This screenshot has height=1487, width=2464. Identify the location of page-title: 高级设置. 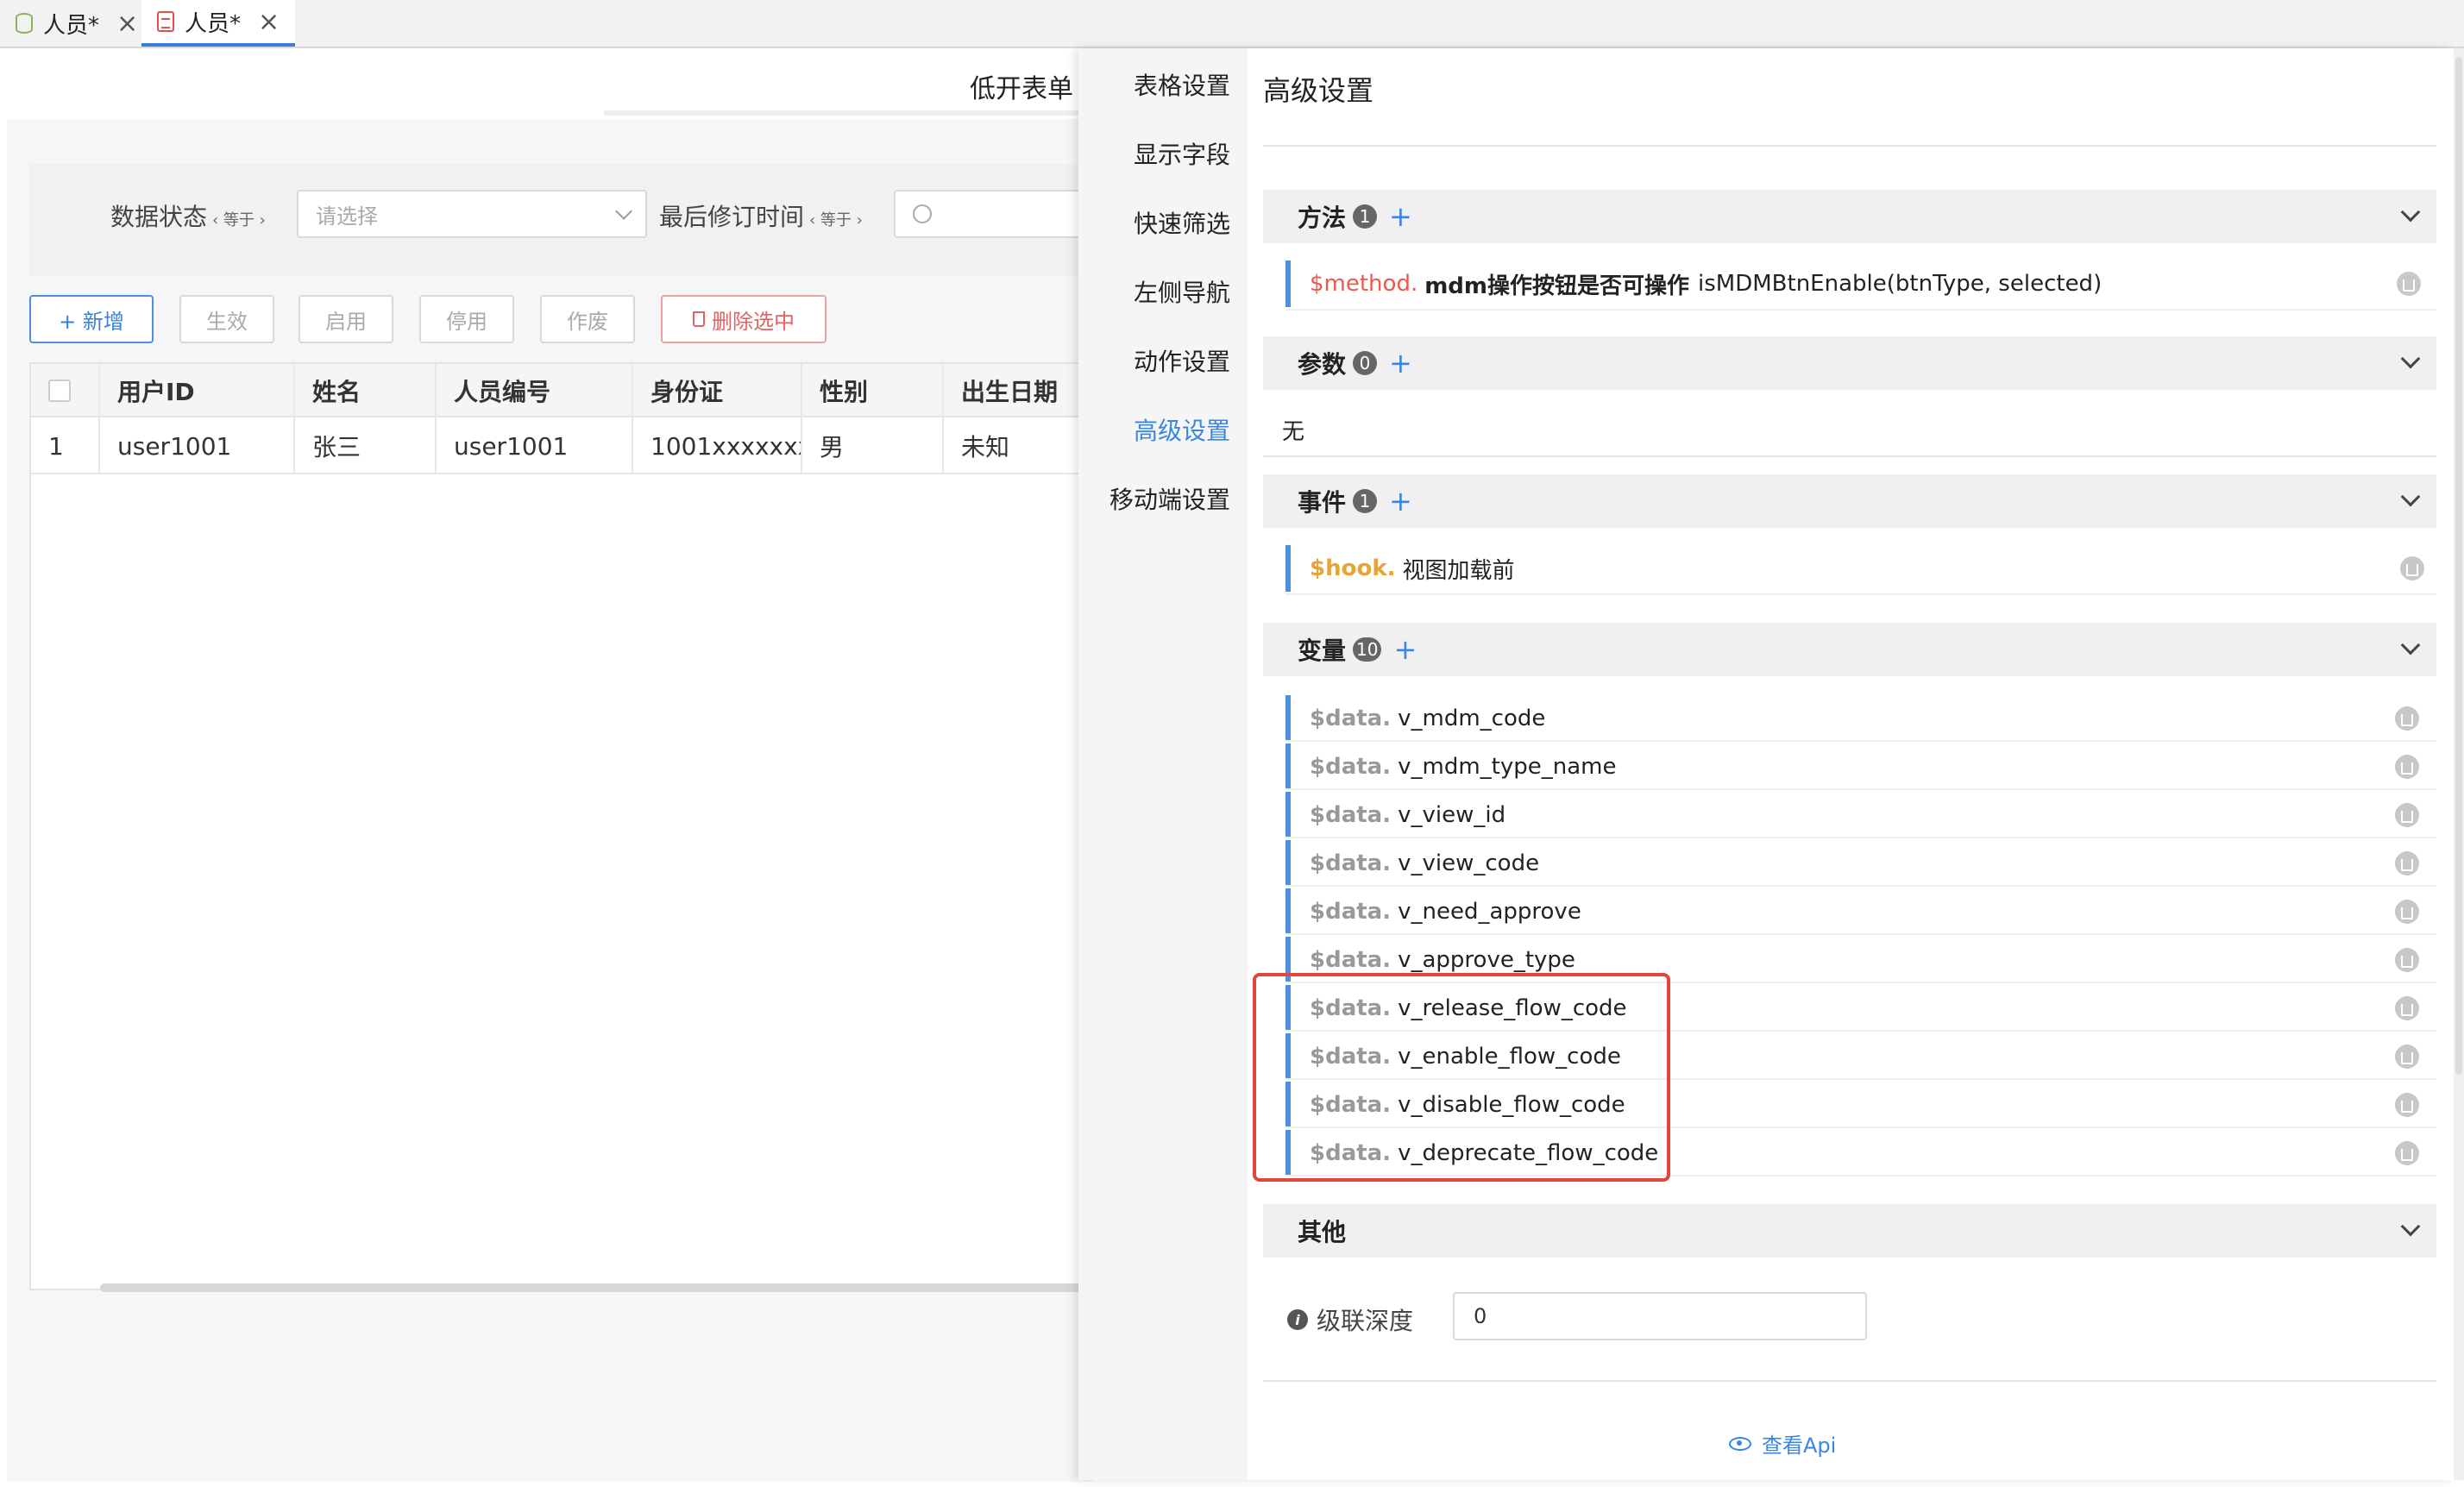
(1319, 90).